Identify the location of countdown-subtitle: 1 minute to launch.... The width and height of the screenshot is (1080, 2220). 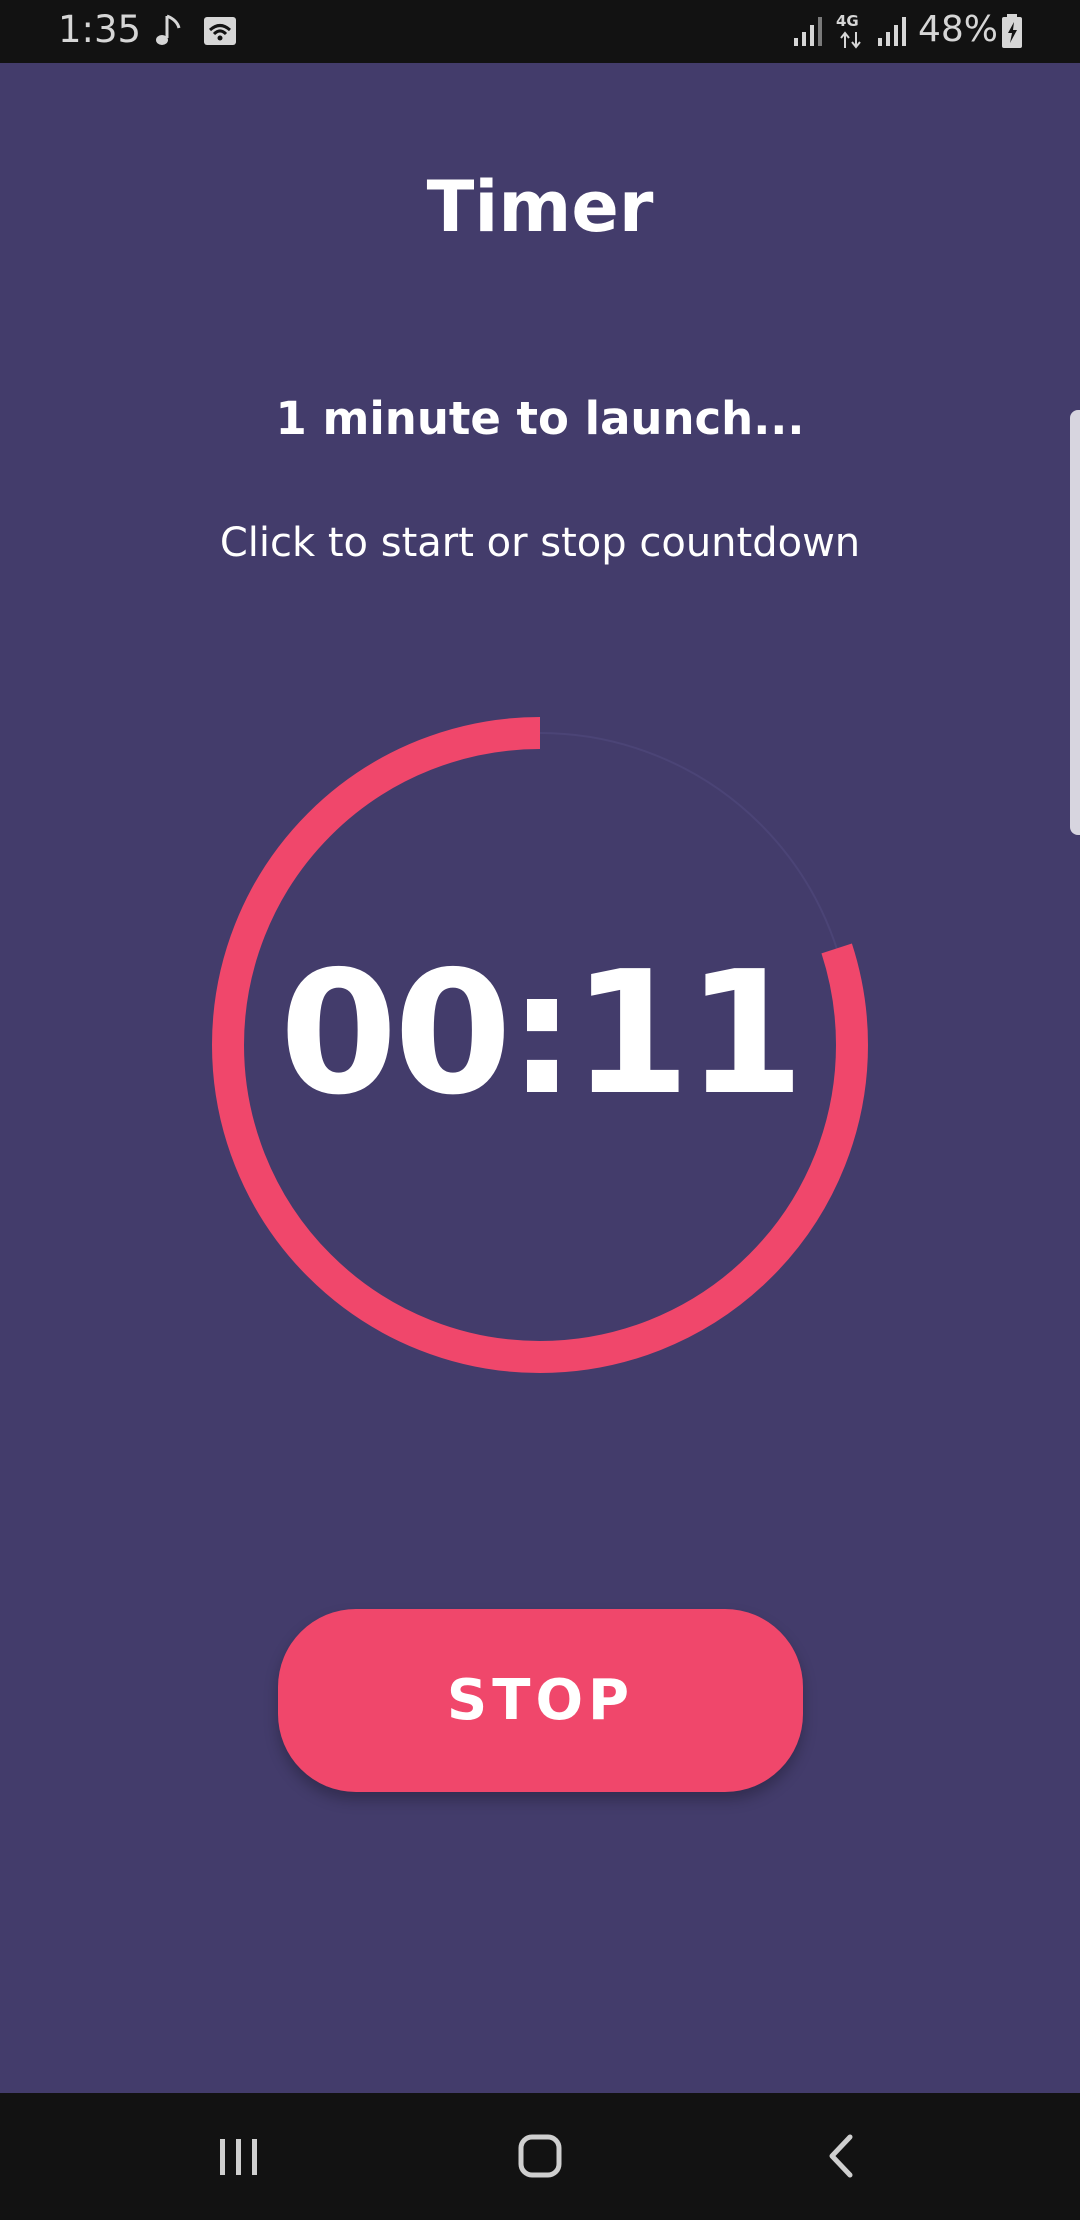
(540, 418).